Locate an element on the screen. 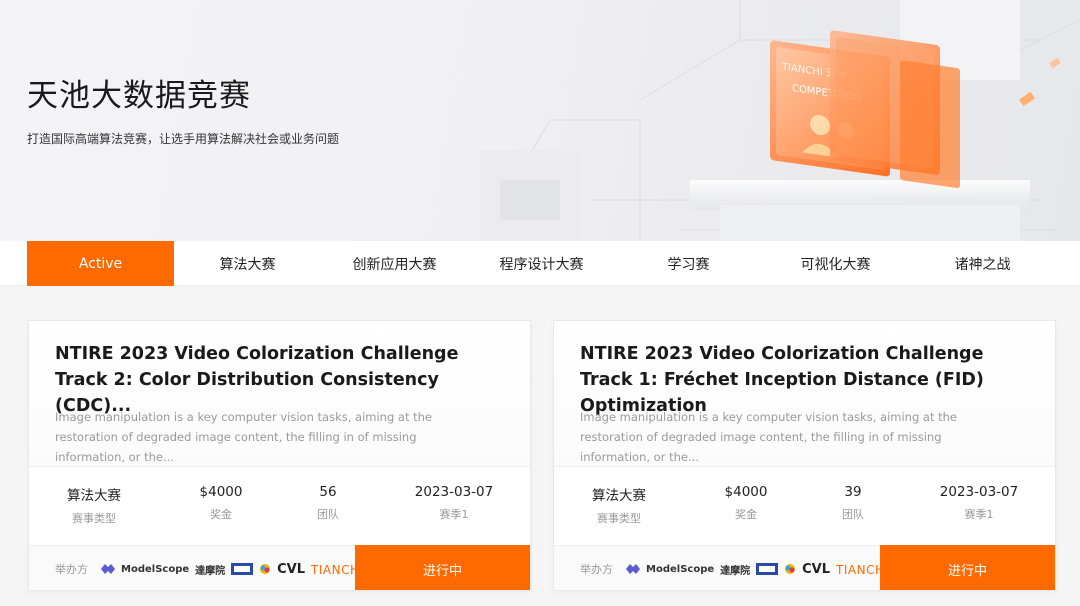 The height and width of the screenshot is (606, 1080). tab-battle-of-gods: 诸神之战 is located at coordinates (982, 263).